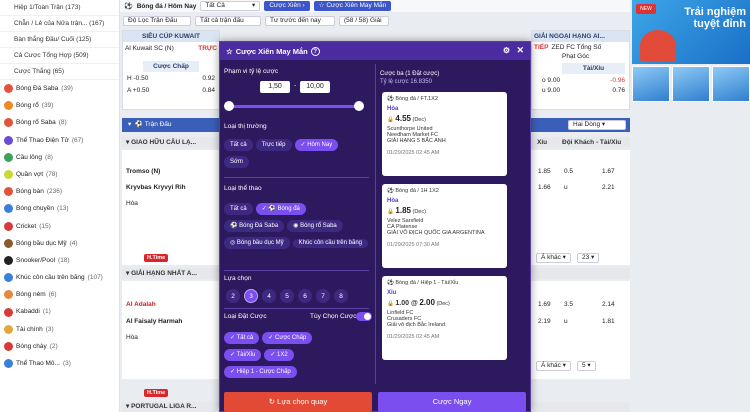  Describe the element at coordinates (243, 355) in the screenshot. I see `bettype-chip-ou: ✓ Tài/Xỉu` at that location.